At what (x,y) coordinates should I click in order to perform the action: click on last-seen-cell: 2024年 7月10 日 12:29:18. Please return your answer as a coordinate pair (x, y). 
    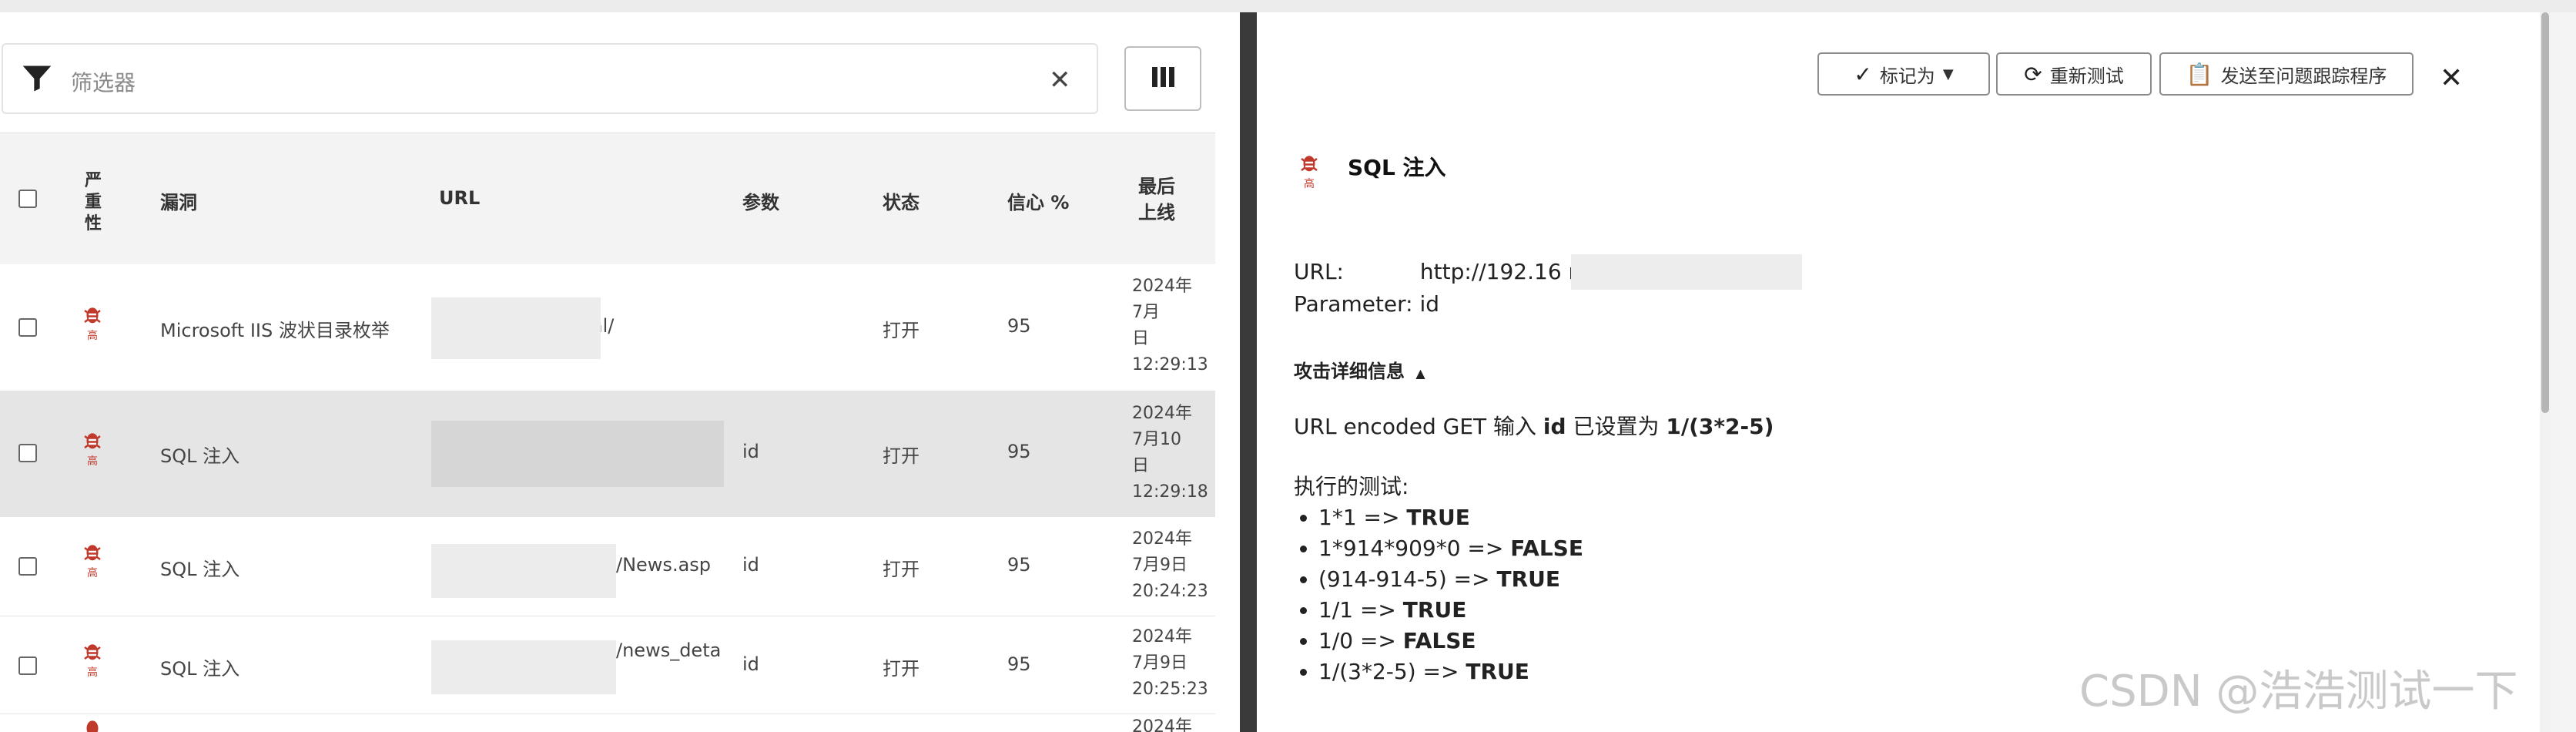
    Looking at the image, I should click on (1170, 453).